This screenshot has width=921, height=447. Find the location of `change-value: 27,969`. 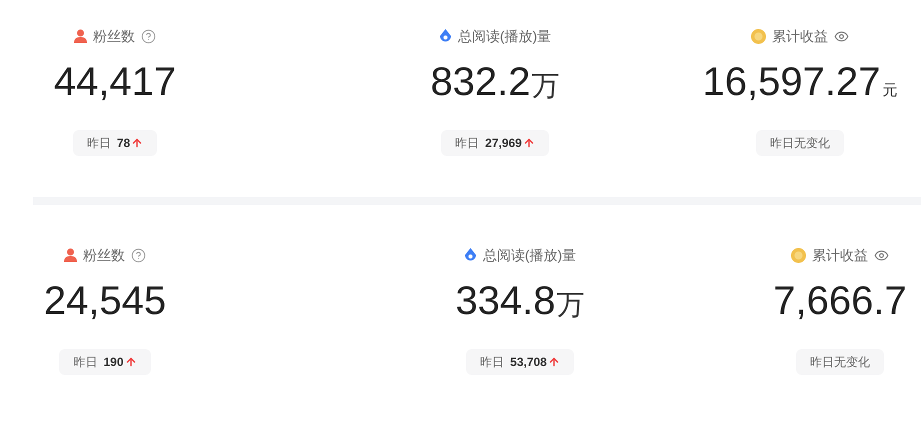

change-value: 27,969 is located at coordinates (503, 143).